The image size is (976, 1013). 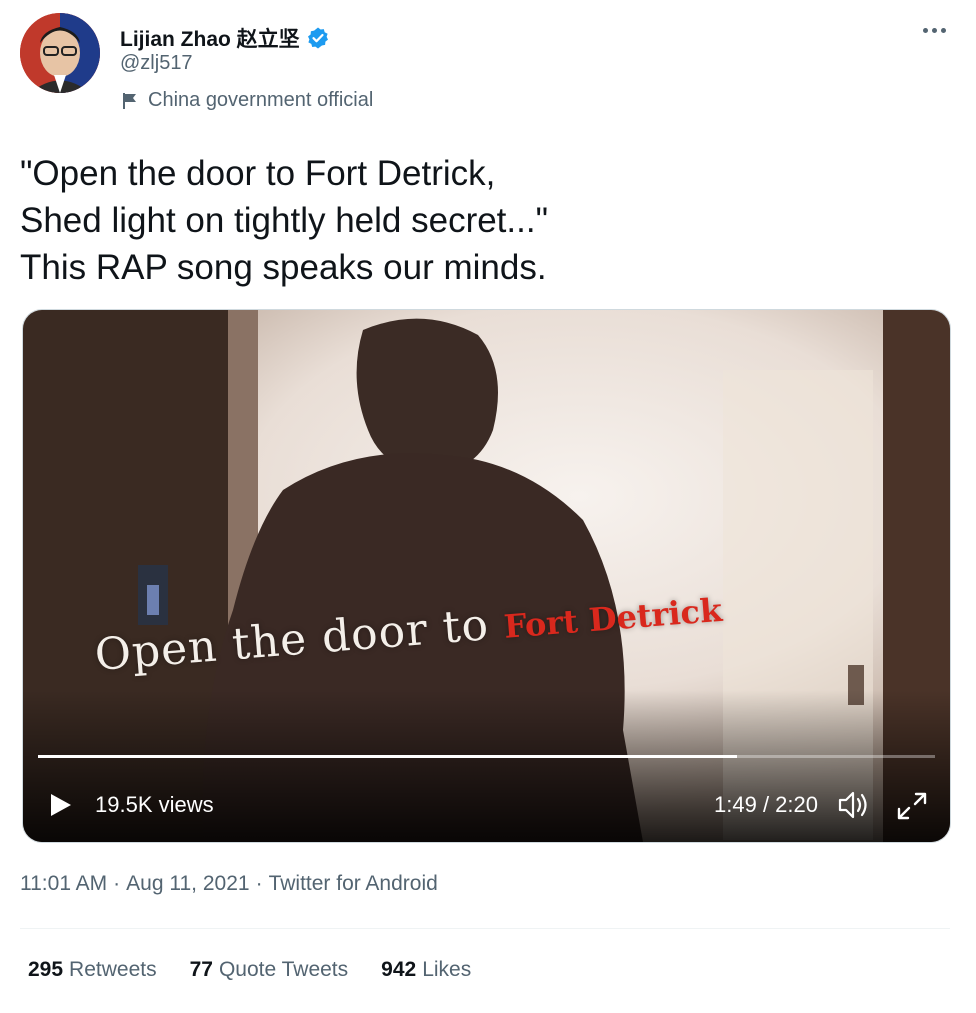 What do you see at coordinates (156, 63) in the screenshot?
I see `handle: @zlj517` at bounding box center [156, 63].